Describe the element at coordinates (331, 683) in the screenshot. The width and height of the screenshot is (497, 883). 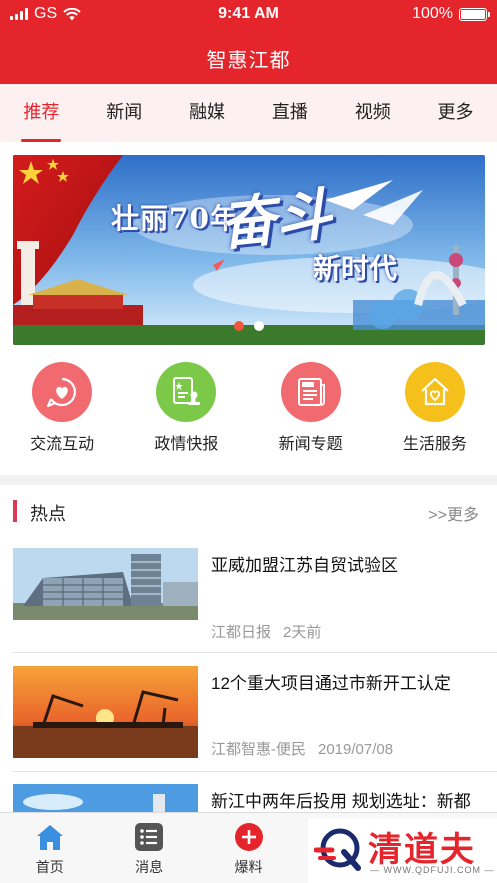
I see `news-title: 12个重大项目通过市新开工认定` at that location.